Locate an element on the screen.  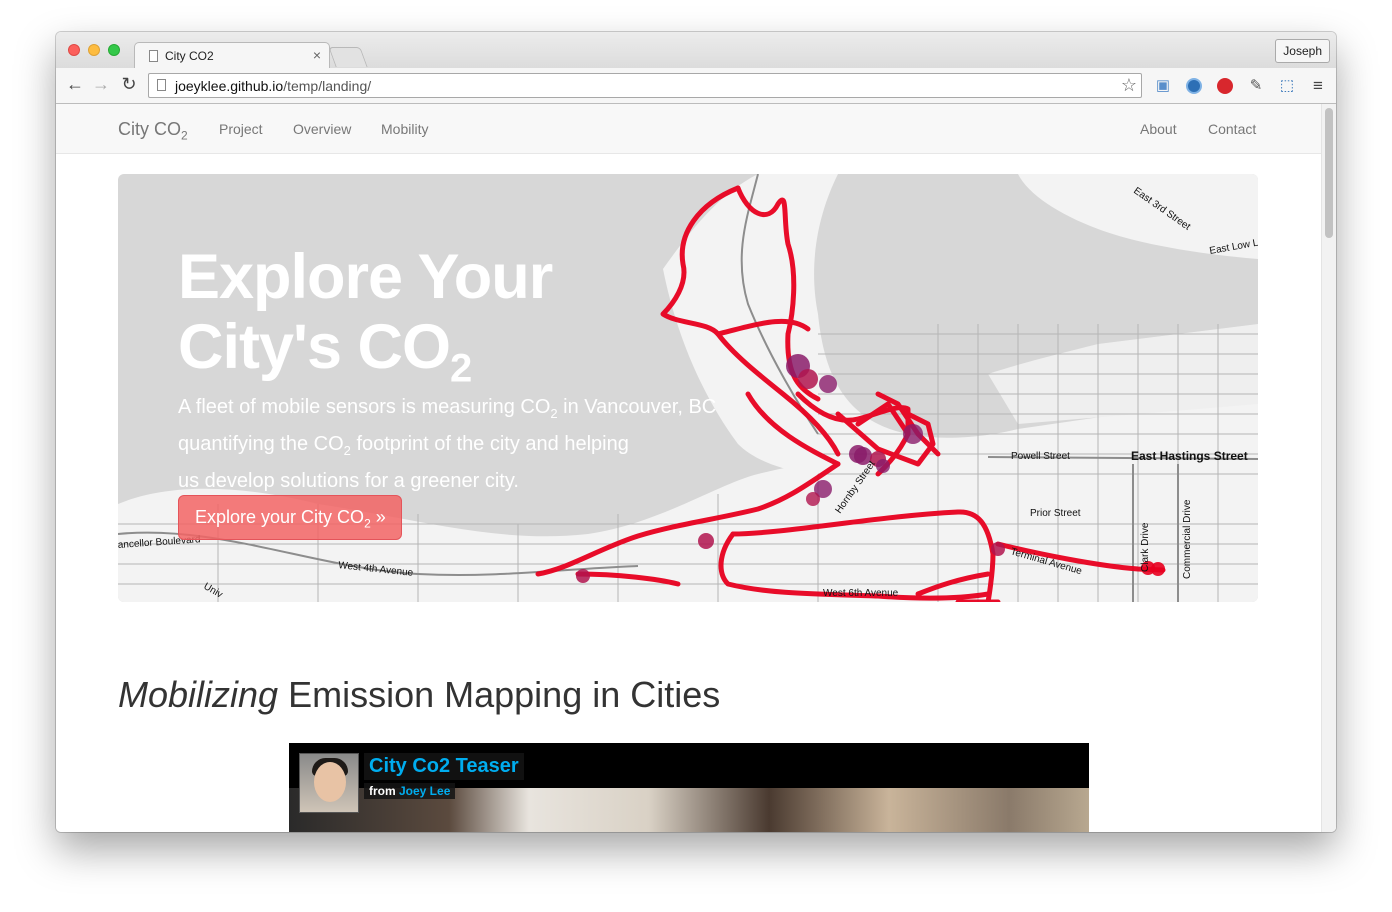
hamburger-menu-icon: ≡ is located at coordinates (1318, 86).